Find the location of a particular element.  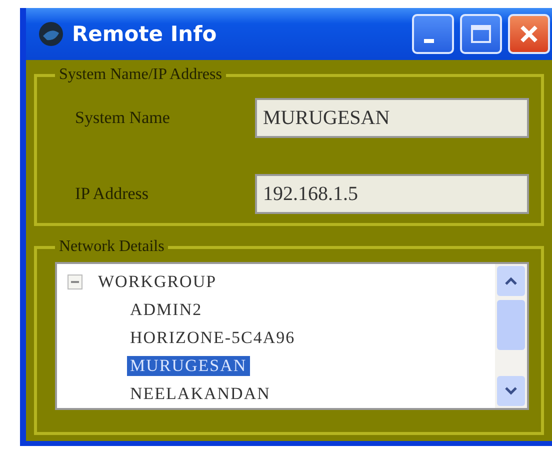

group-title: System Name/IP Address is located at coordinates (140, 75).